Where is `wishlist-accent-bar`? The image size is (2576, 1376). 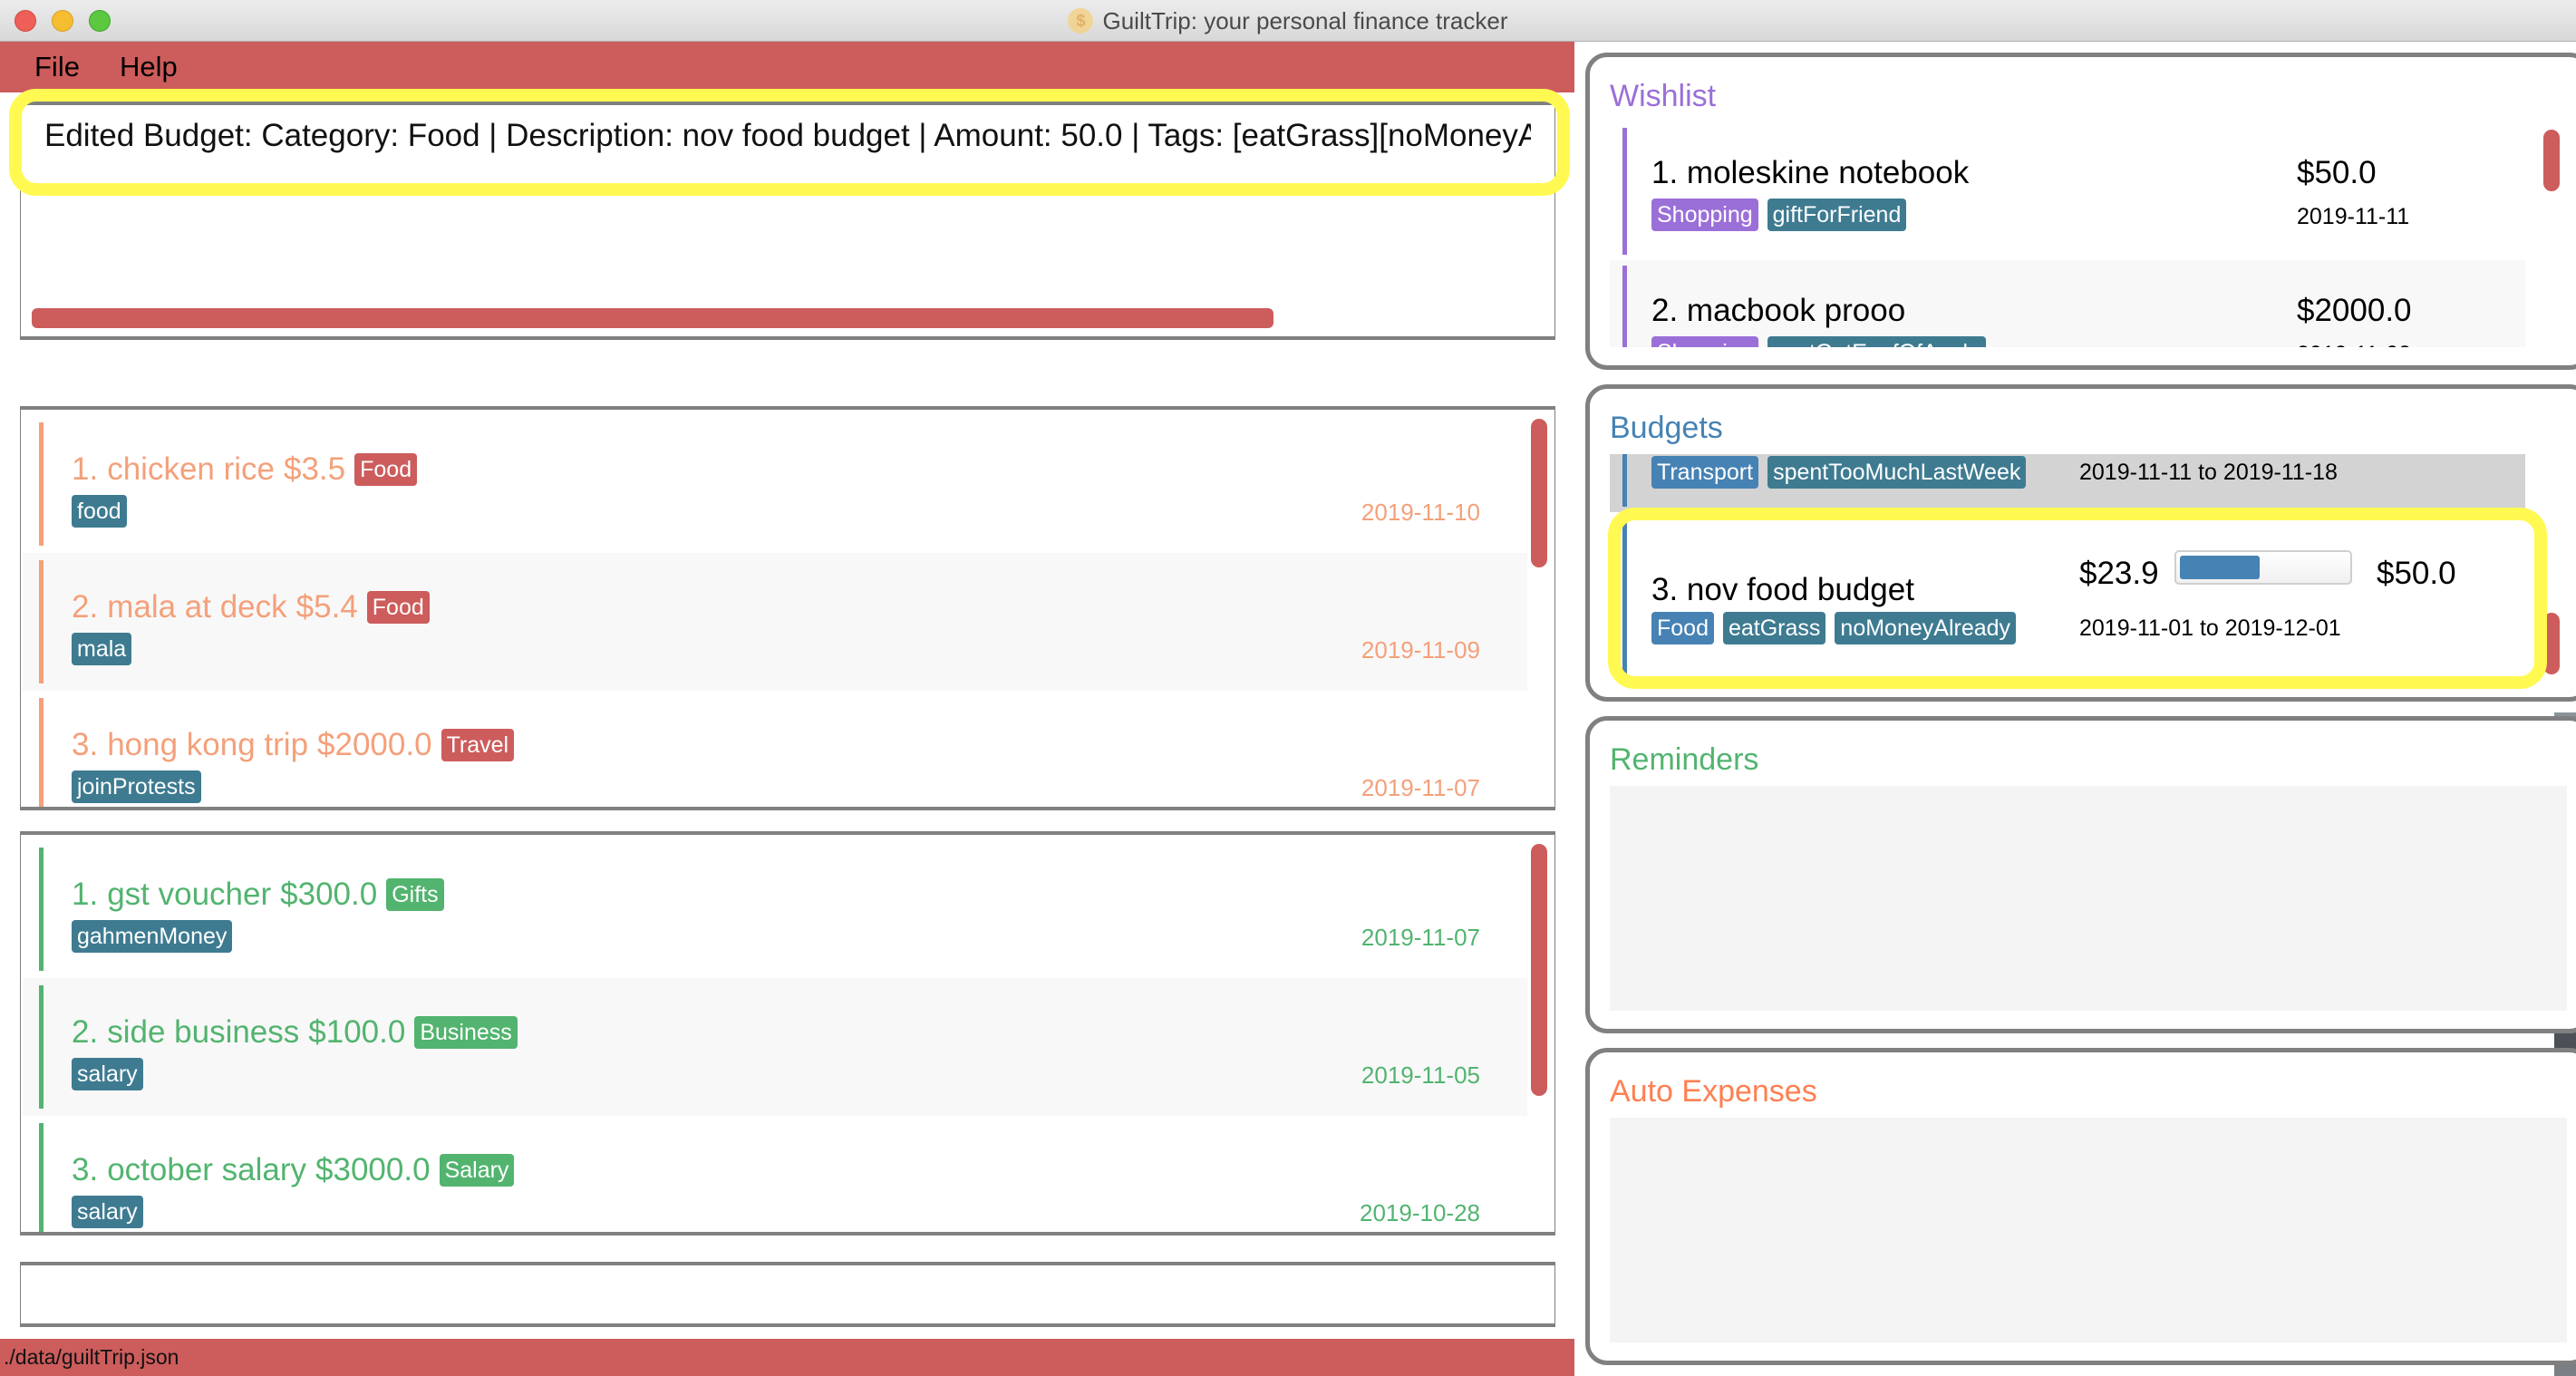
wishlist-accent-bar is located at coordinates (1624, 306).